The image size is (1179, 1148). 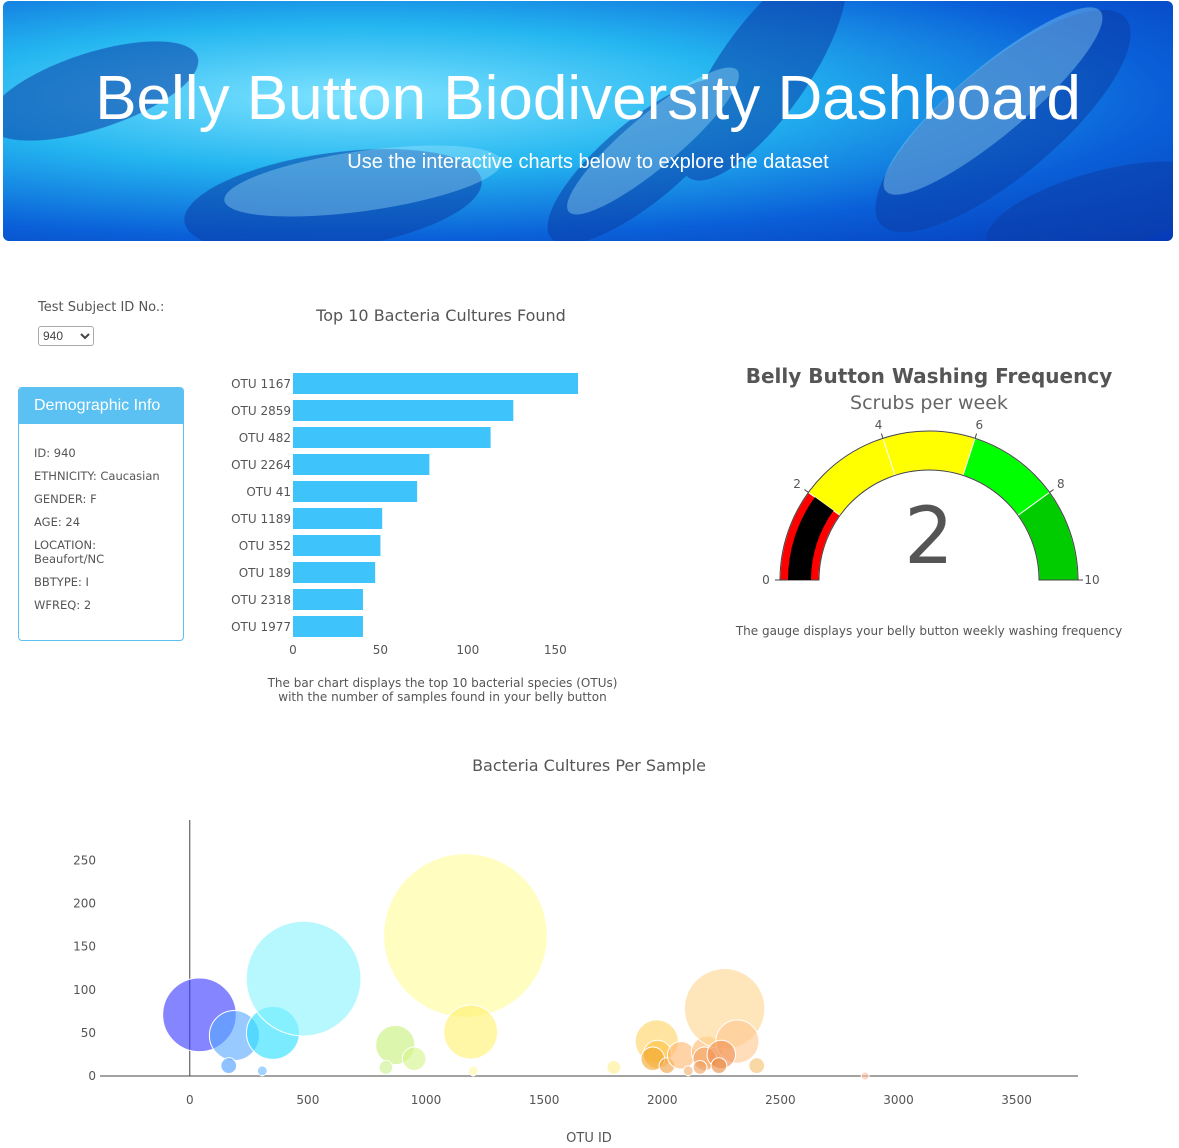 What do you see at coordinates (307, 1100) in the screenshot?
I see `bubble-x-tick-label: 500` at bounding box center [307, 1100].